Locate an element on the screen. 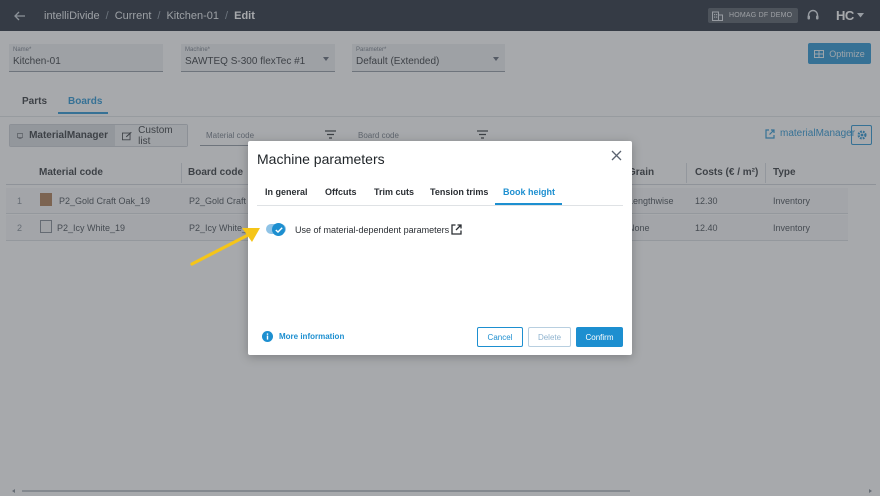 This screenshot has height=496, width=880. more-information-link: More information is located at coordinates (303, 336).